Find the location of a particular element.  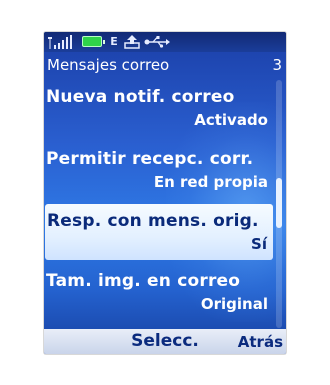

page-title: Mensajes correo is located at coordinates (108, 65).